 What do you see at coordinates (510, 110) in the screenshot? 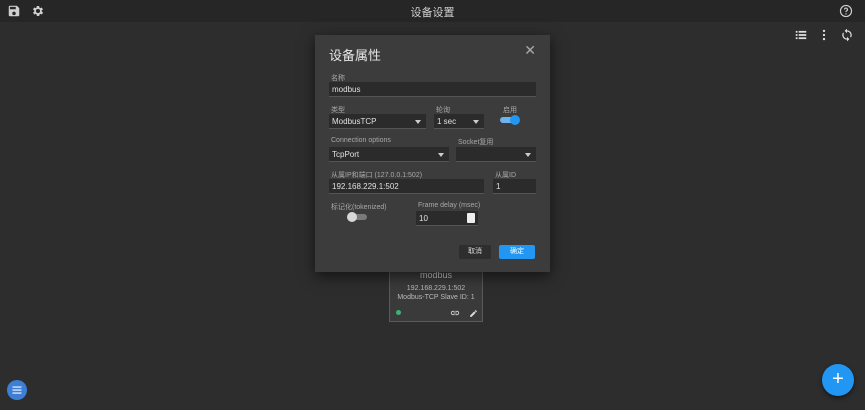
I see `enable-label: 启用` at bounding box center [510, 110].